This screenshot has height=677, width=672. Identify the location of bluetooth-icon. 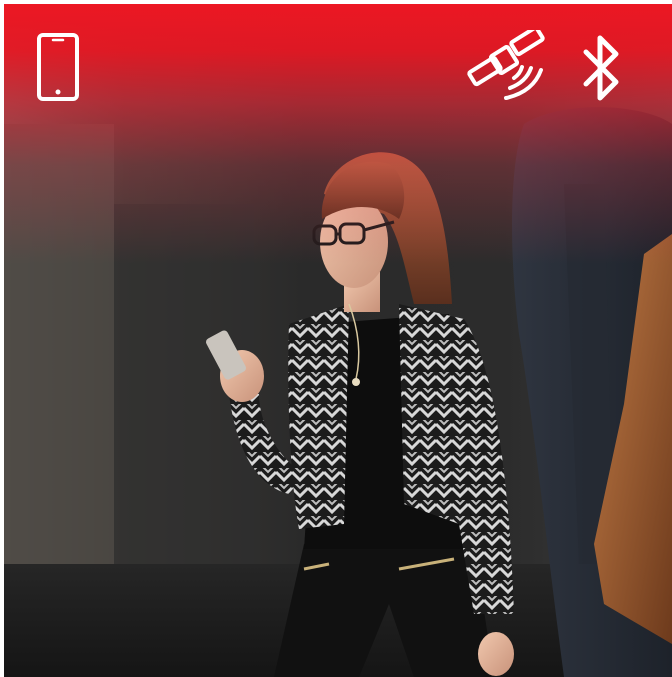
(601, 68).